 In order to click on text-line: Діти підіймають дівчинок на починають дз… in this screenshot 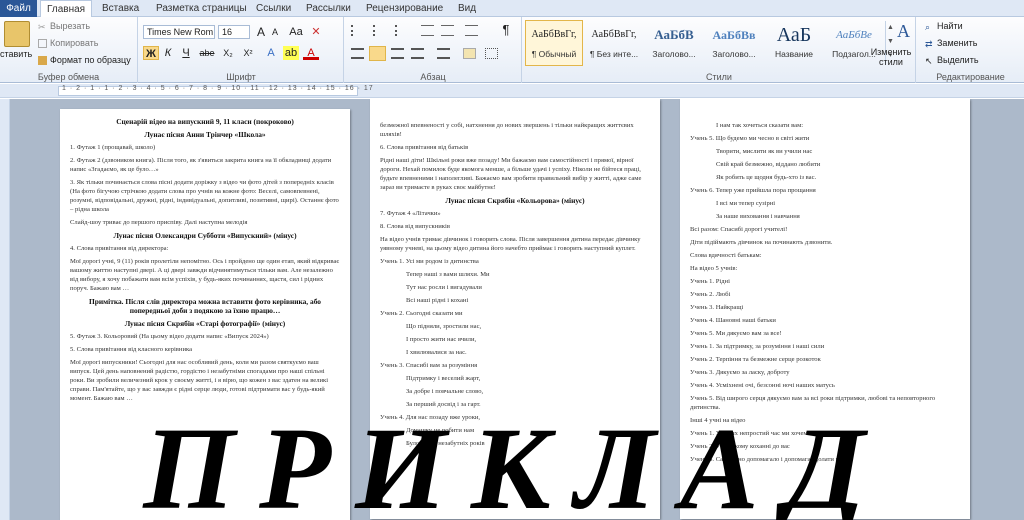, I will do `click(761, 242)`.